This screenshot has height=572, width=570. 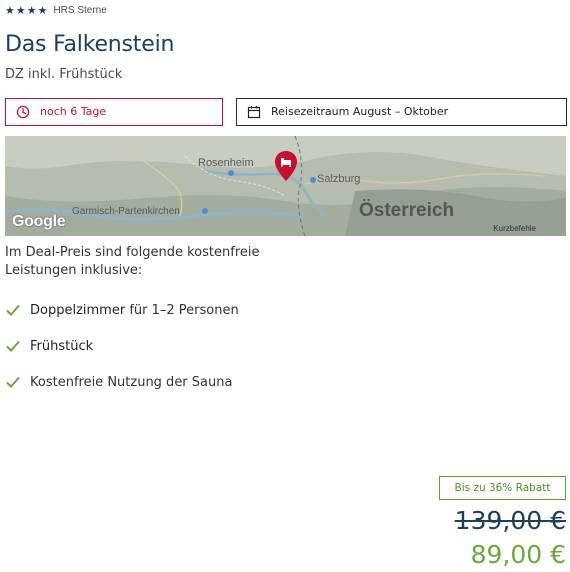 What do you see at coordinates (64, 74) in the screenshot?
I see `room-type: DZ inkl. Frühstück` at bounding box center [64, 74].